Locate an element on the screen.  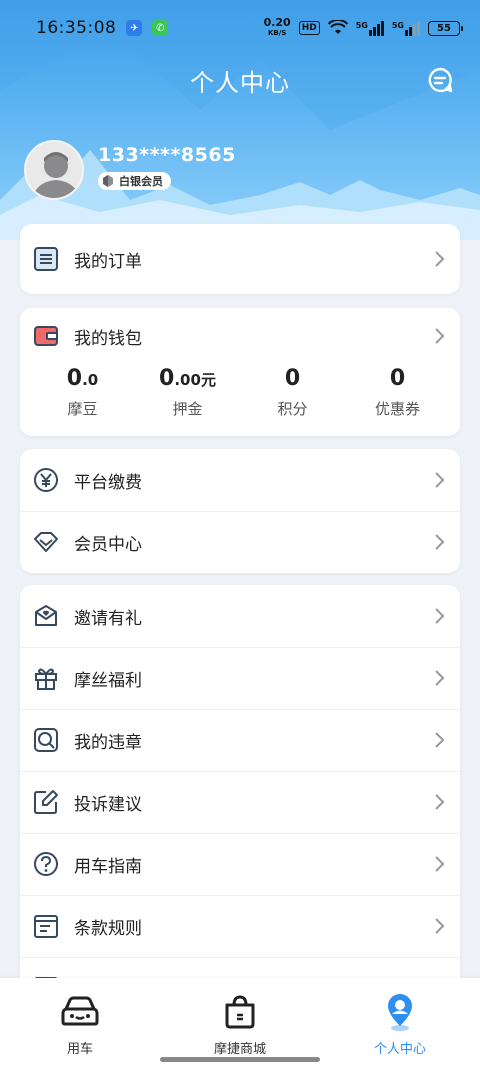
member-badge: 白银会员 is located at coordinates (134, 181).